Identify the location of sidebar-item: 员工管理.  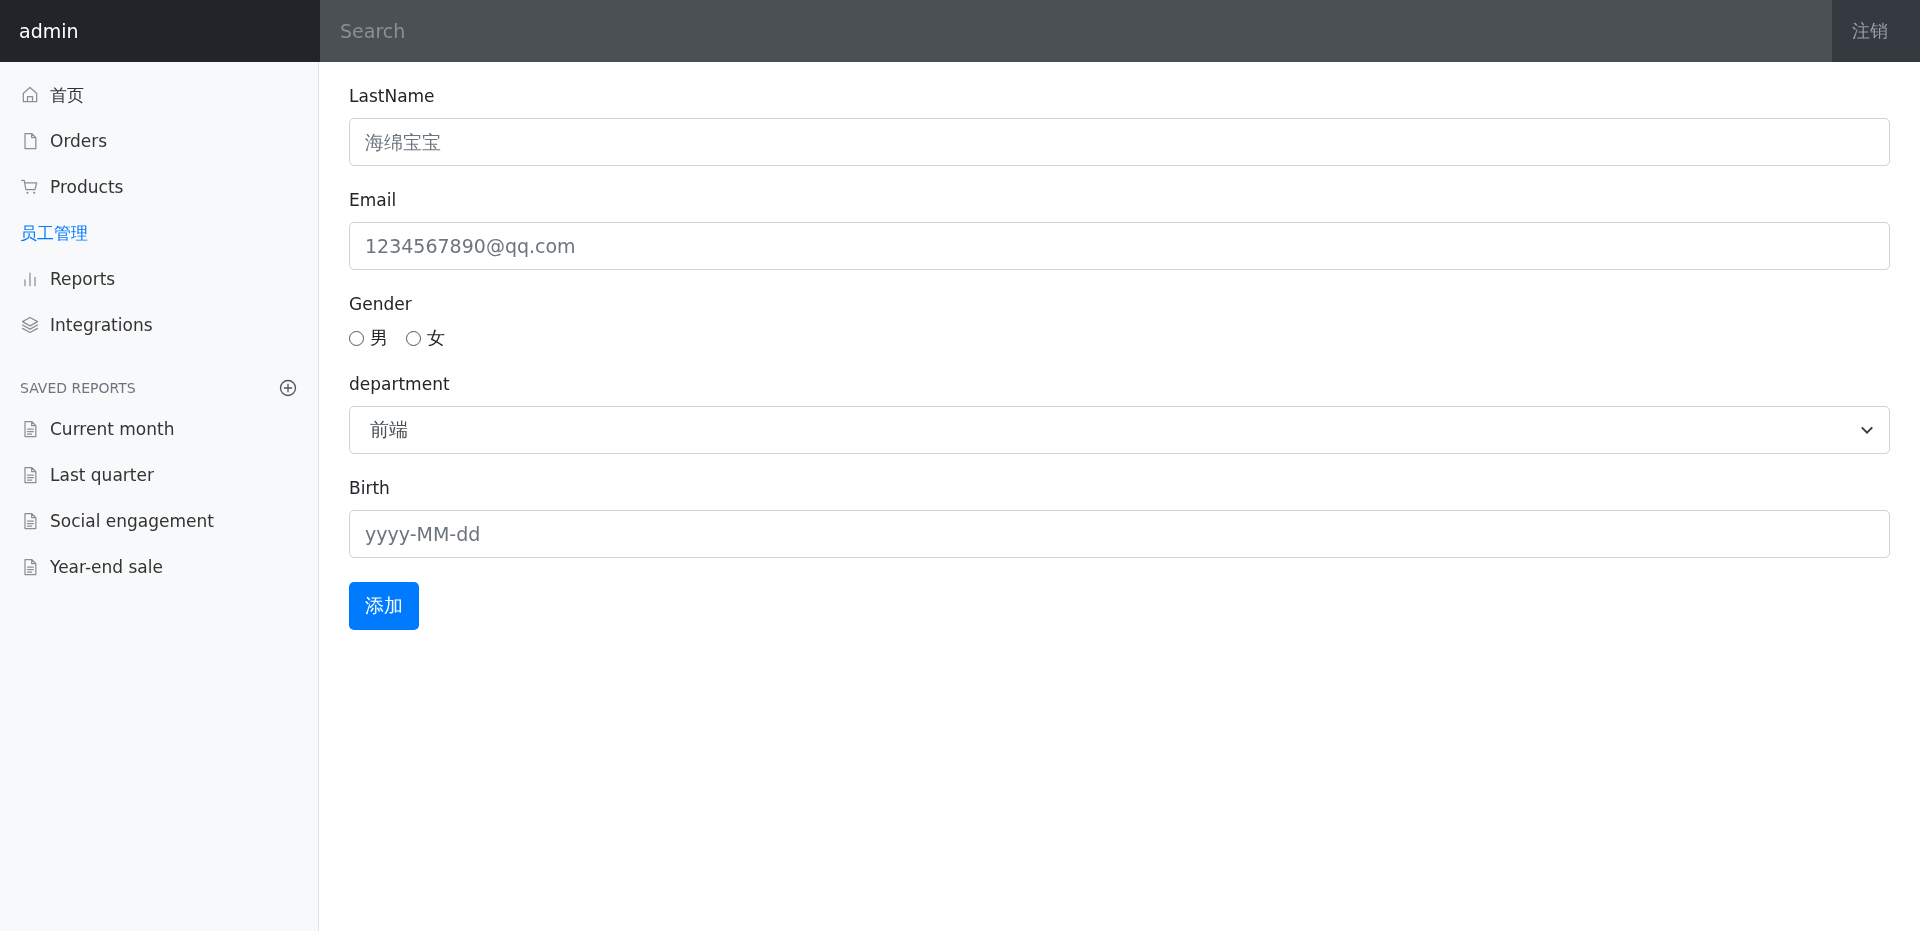
(159, 233).